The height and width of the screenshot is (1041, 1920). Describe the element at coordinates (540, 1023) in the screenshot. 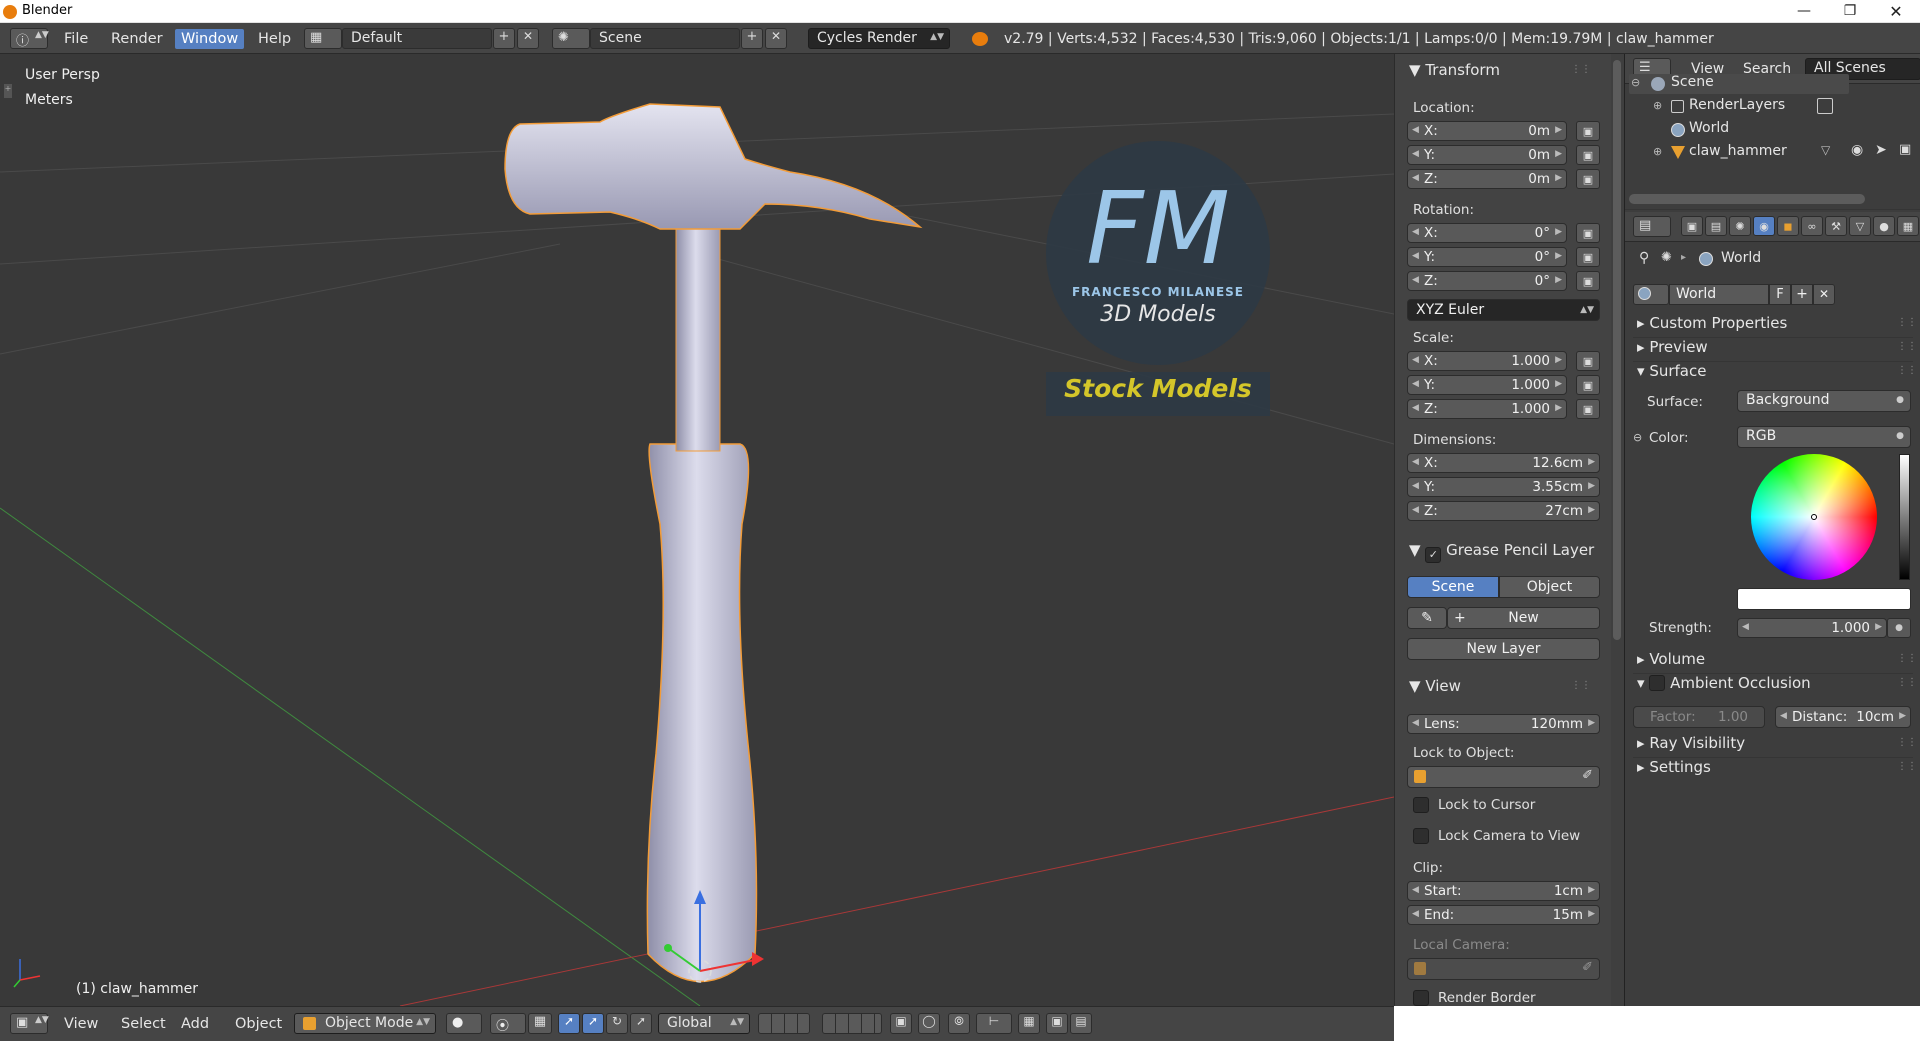

I see `manipulate-center-icon: ▦` at that location.